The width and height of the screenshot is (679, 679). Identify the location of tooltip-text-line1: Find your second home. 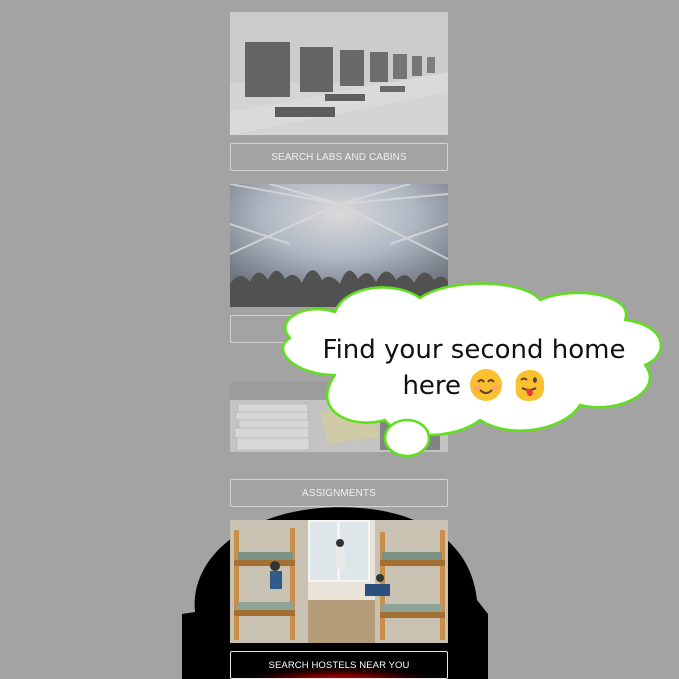
(474, 350).